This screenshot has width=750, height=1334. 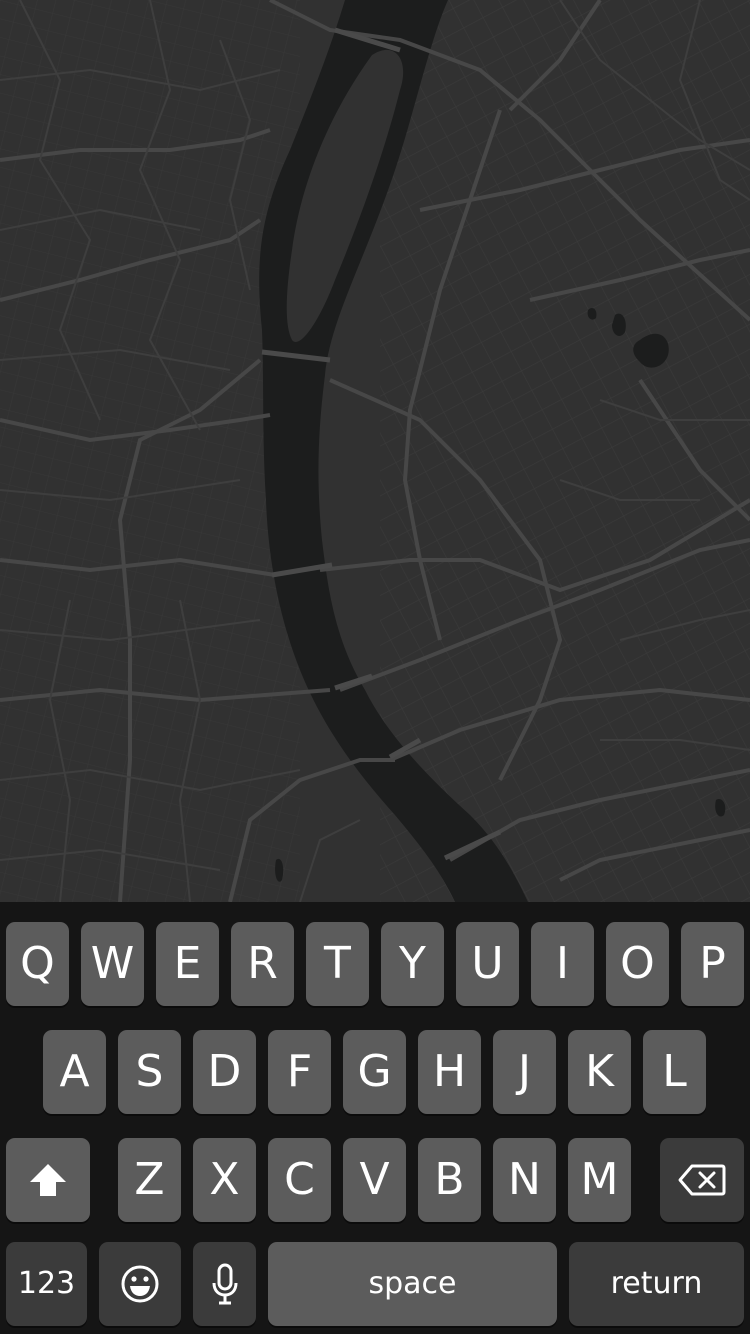 I want to click on space-key: space, so click(x=412, y=1284).